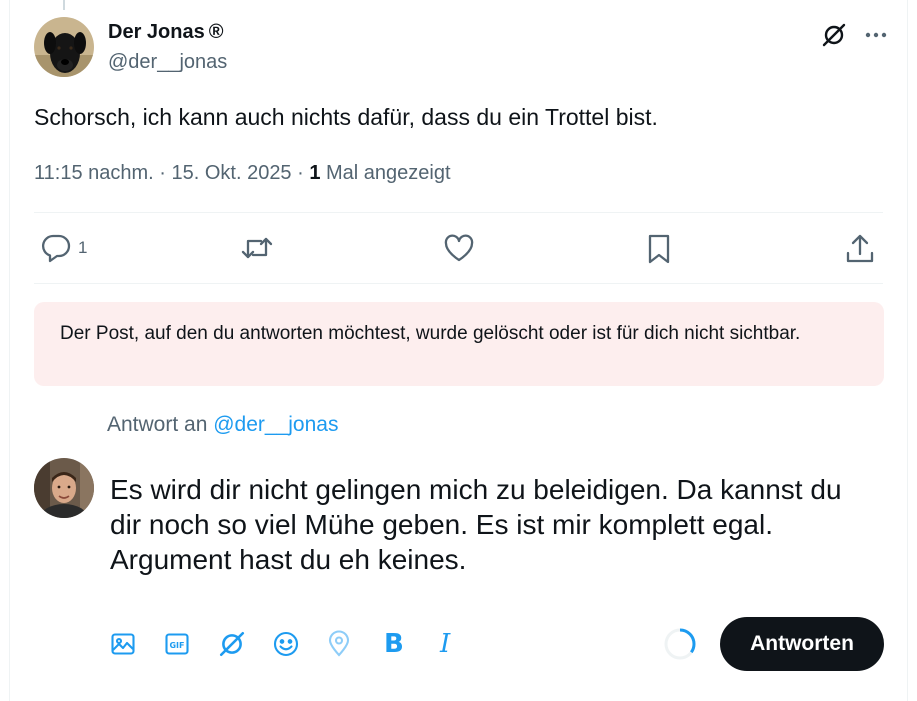 Image resolution: width=917 pixels, height=701 pixels. I want to click on share-button, so click(860, 249).